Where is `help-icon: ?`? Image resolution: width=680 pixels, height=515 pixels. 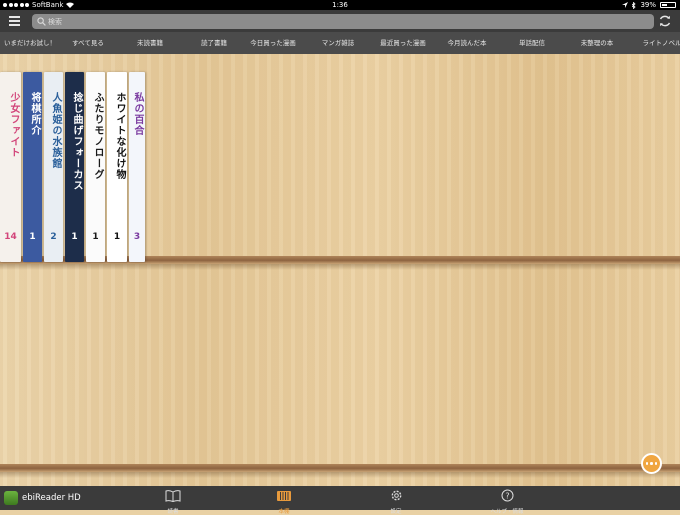
help-icon: ? is located at coordinates (507, 495).